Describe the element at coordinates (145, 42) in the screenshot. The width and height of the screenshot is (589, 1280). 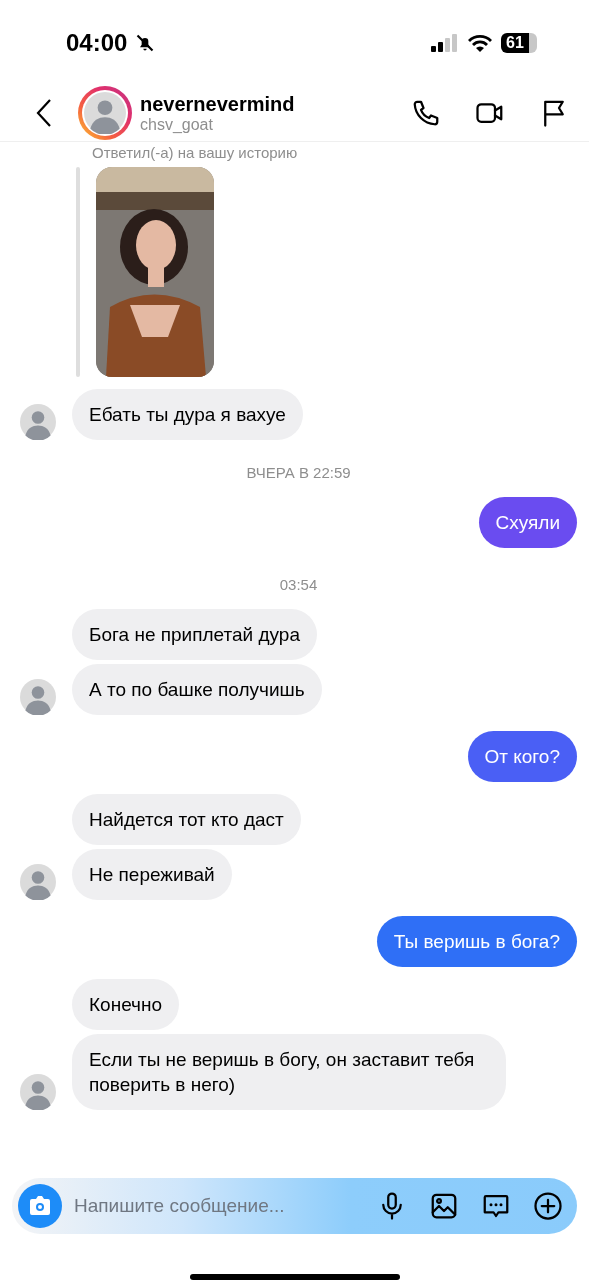
I see `bell-muted-icon` at that location.